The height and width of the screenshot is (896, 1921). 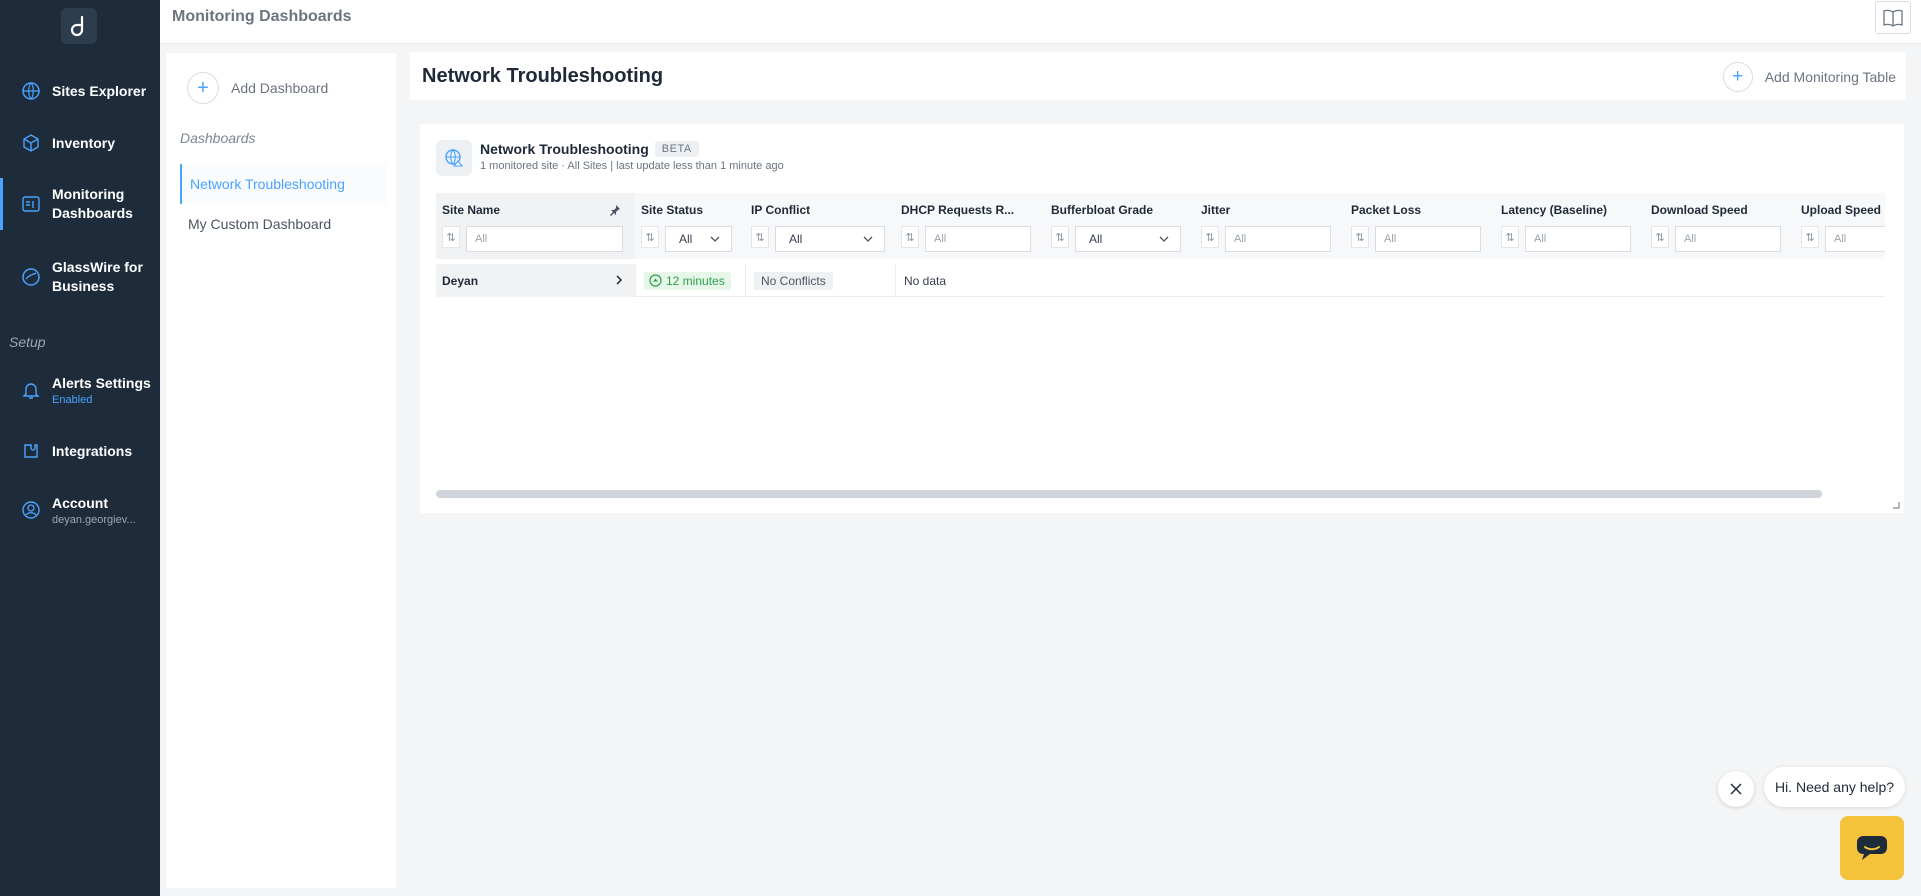 I want to click on add-dashboard-button: + Add Dashboard, so click(x=257, y=88).